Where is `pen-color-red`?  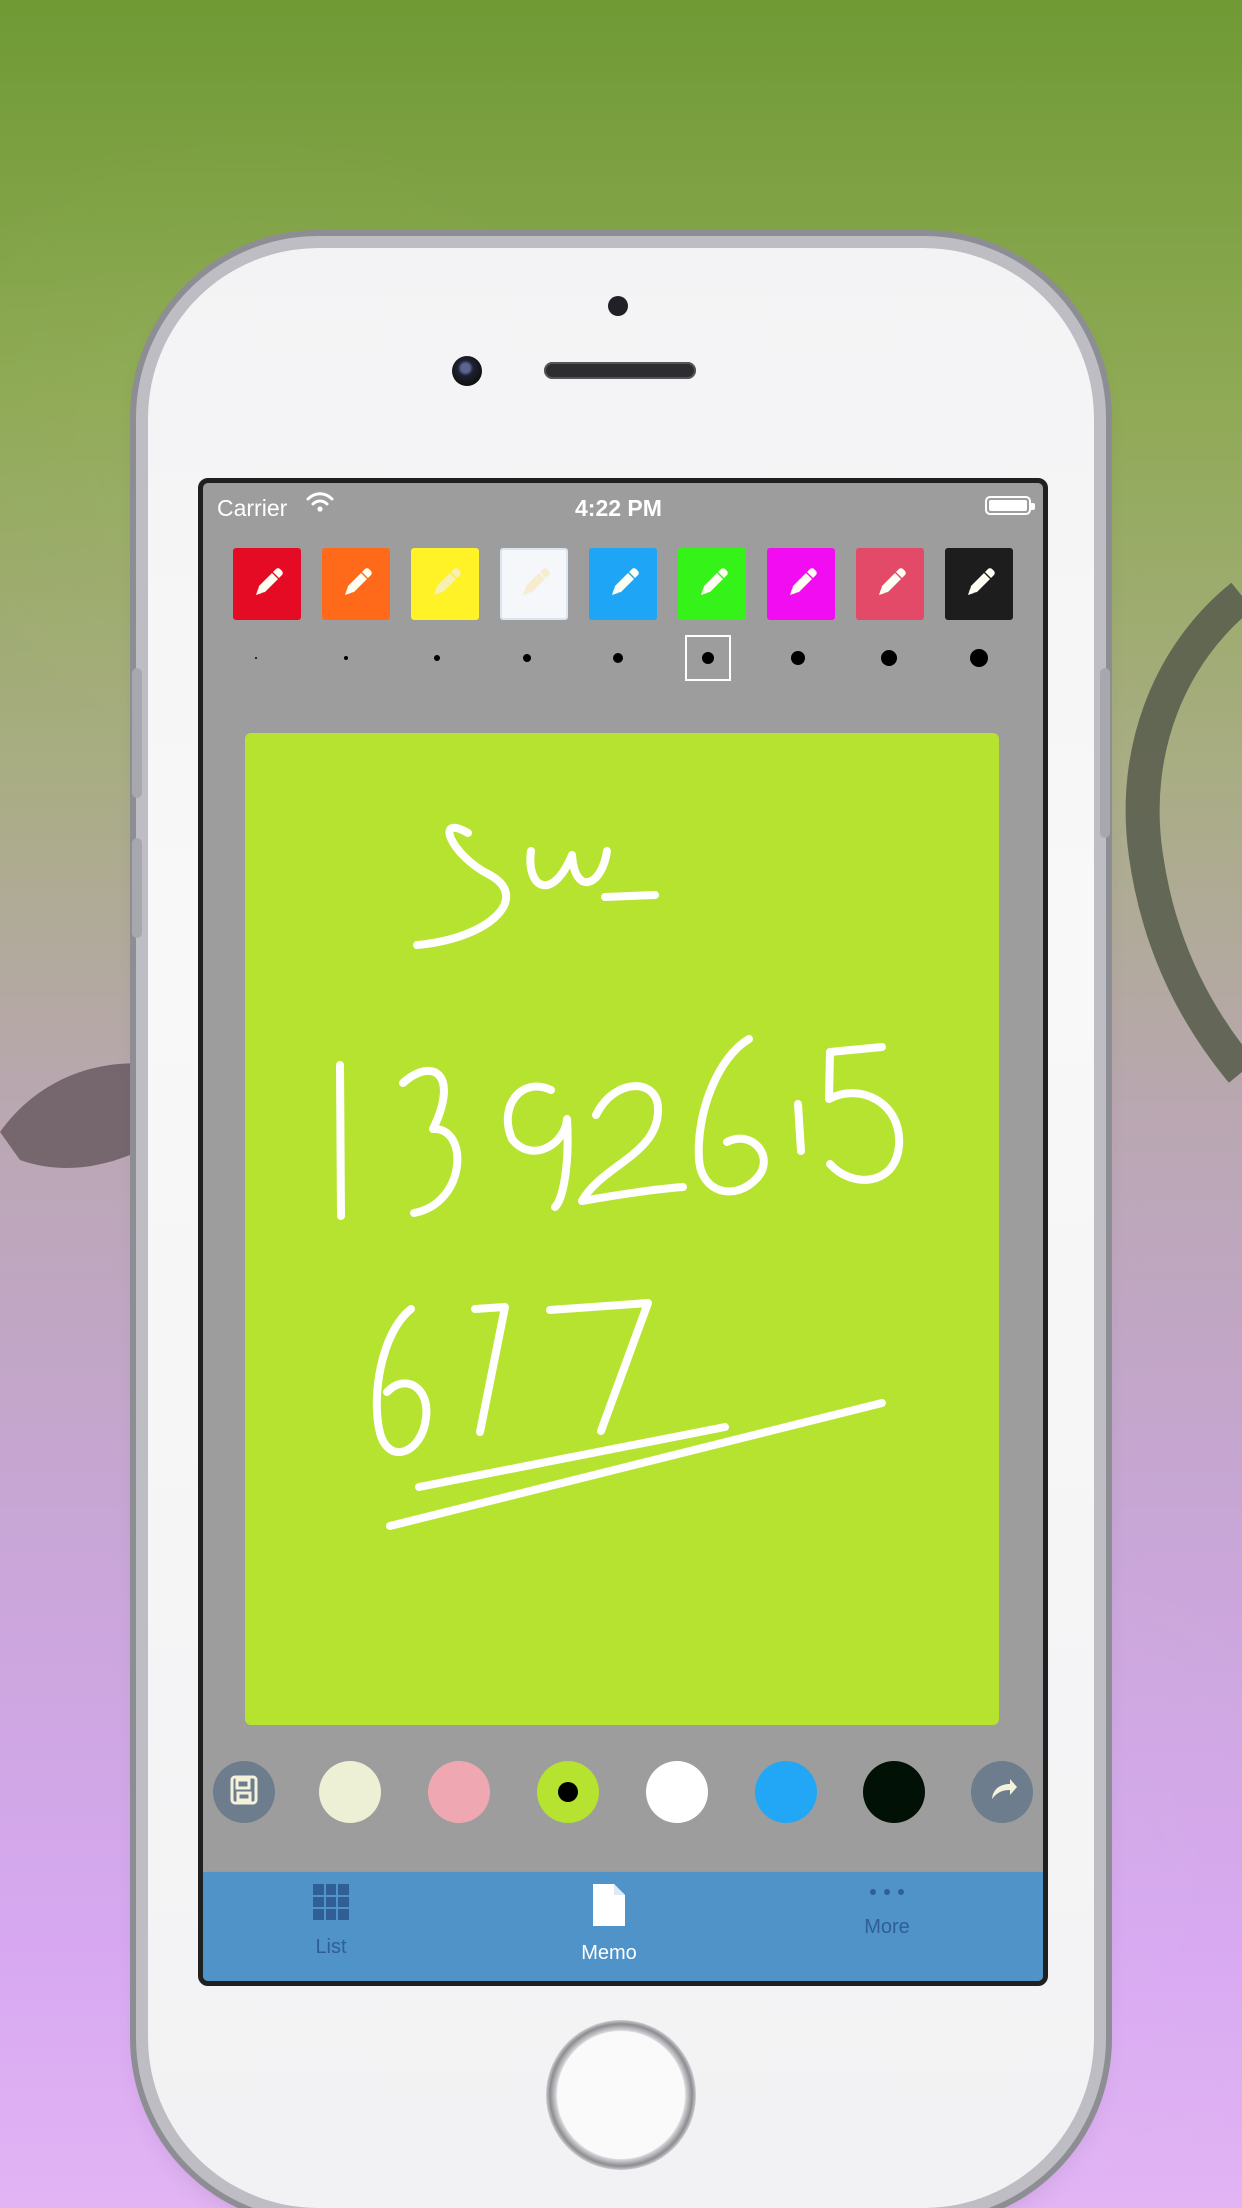 pen-color-red is located at coordinates (267, 584).